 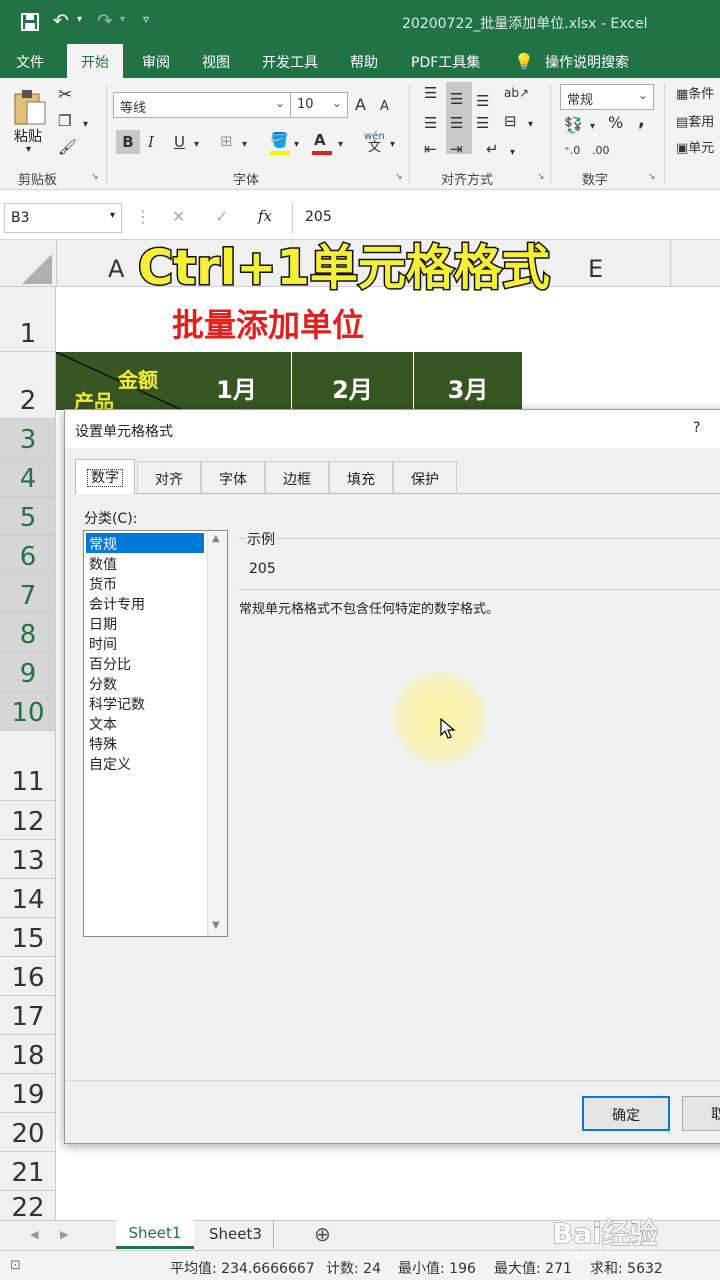 What do you see at coordinates (320, 140) in the screenshot?
I see `font-color-icon: A` at bounding box center [320, 140].